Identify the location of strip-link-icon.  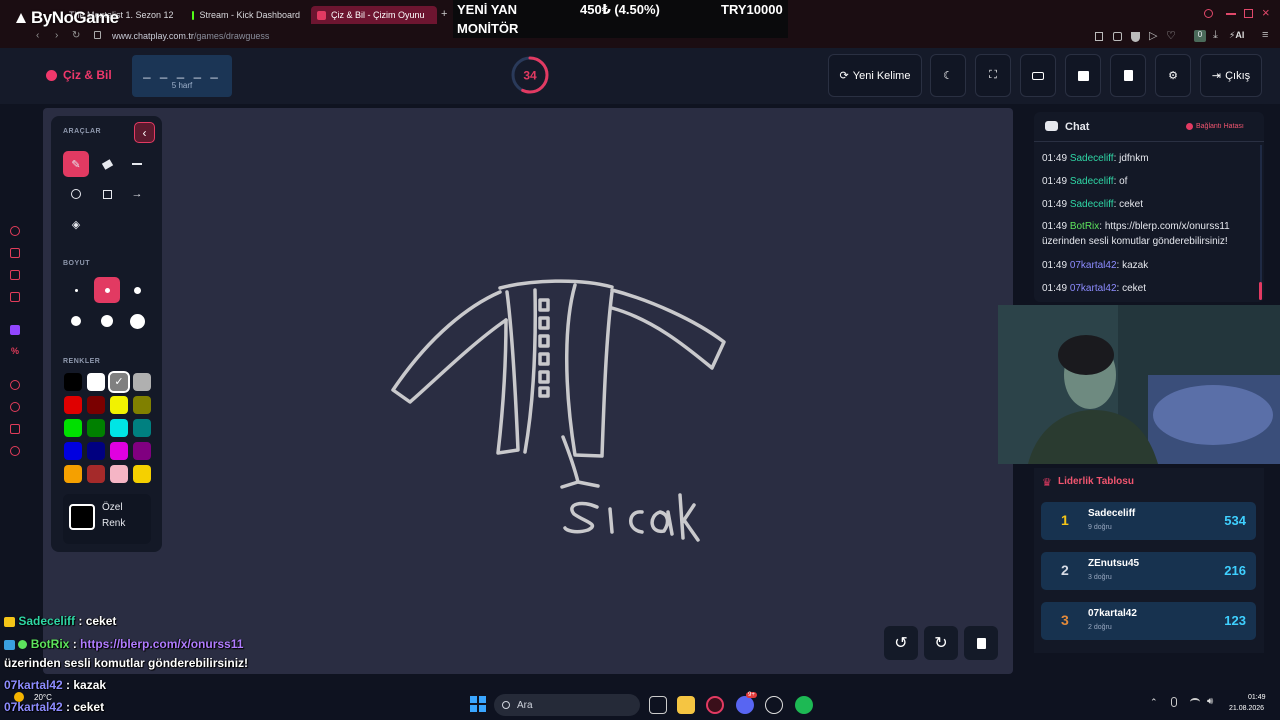
(15, 429).